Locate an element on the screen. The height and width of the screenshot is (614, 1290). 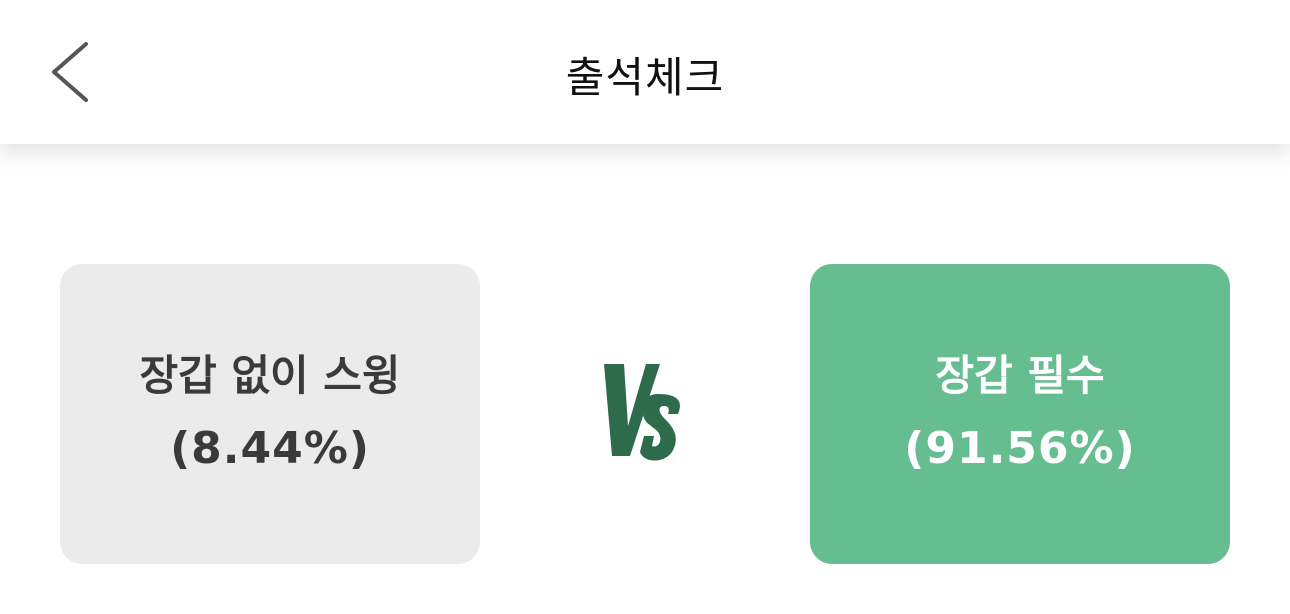
option-percent: (8.44%) is located at coordinates (270, 448).